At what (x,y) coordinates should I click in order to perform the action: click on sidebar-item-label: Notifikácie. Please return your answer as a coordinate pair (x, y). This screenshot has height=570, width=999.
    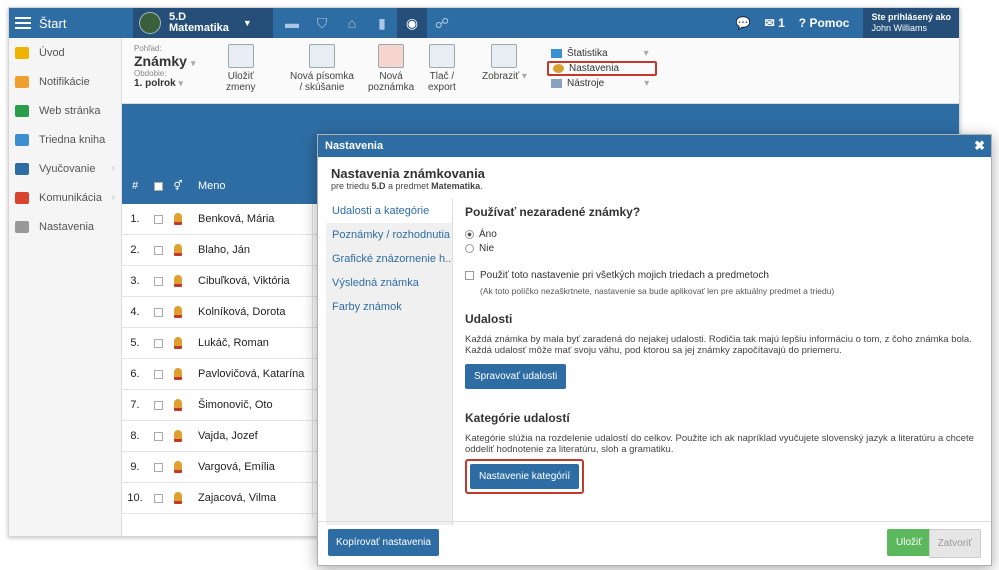
    Looking at the image, I should click on (64, 81).